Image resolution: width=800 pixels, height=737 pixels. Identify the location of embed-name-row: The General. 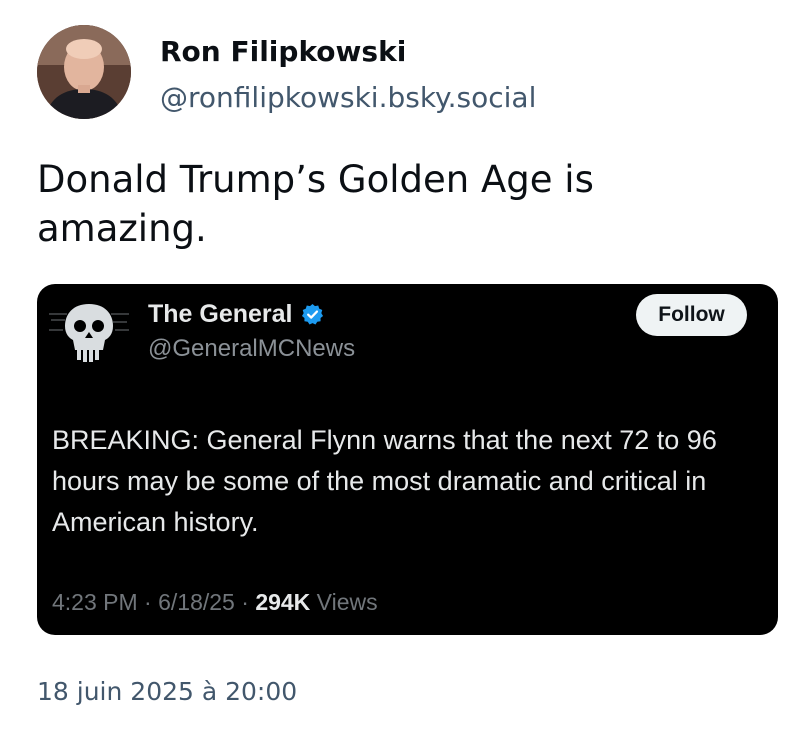
(236, 314).